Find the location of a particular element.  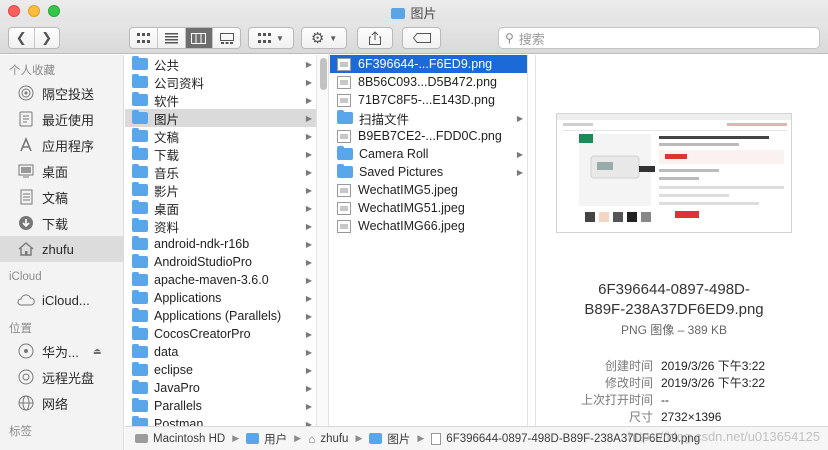

row-label: WechatIMG51.jpeg is located at coordinates (411, 208).